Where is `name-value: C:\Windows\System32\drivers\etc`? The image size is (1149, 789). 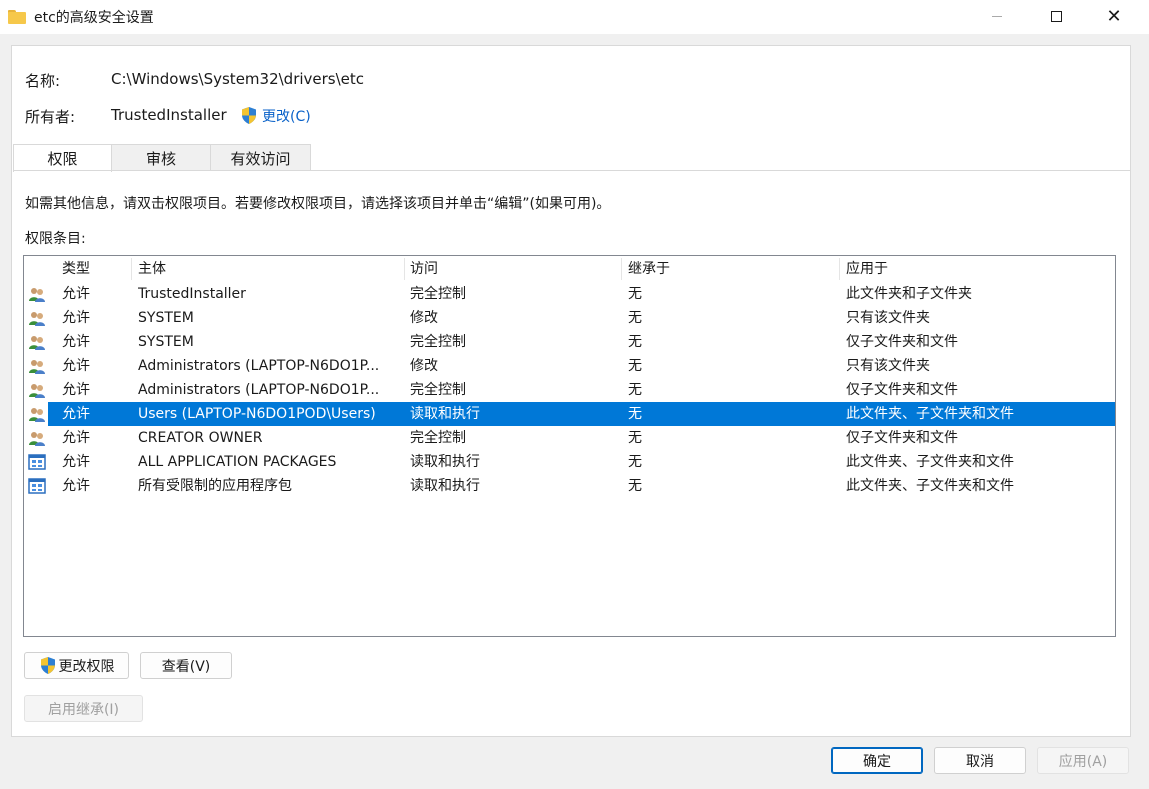
name-value: C:\Windows\System32\drivers\etc is located at coordinates (238, 79).